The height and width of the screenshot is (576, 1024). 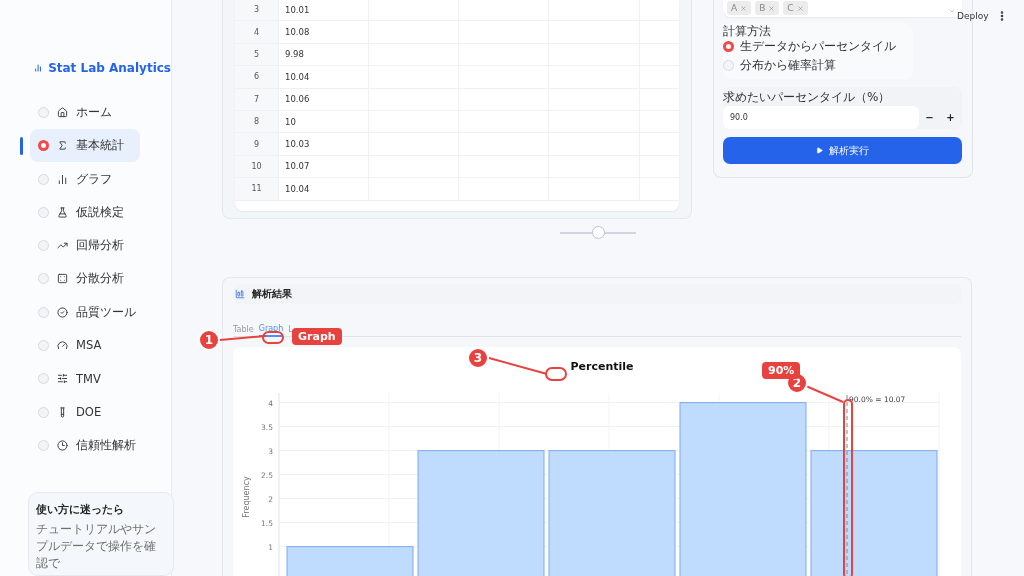 I want to click on nav-item: 品質ツール, so click(x=85, y=312).